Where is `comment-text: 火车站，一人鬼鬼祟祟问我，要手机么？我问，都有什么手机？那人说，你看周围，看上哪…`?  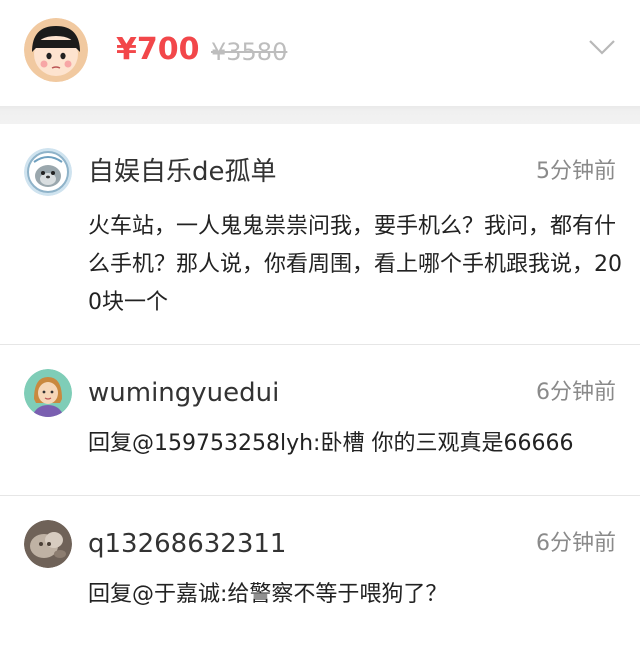 comment-text: 火车站，一人鬼鬼祟祟问我，要手机么？我问，都有什么手机？那人说，你看周围，看上哪… is located at coordinates (355, 264).